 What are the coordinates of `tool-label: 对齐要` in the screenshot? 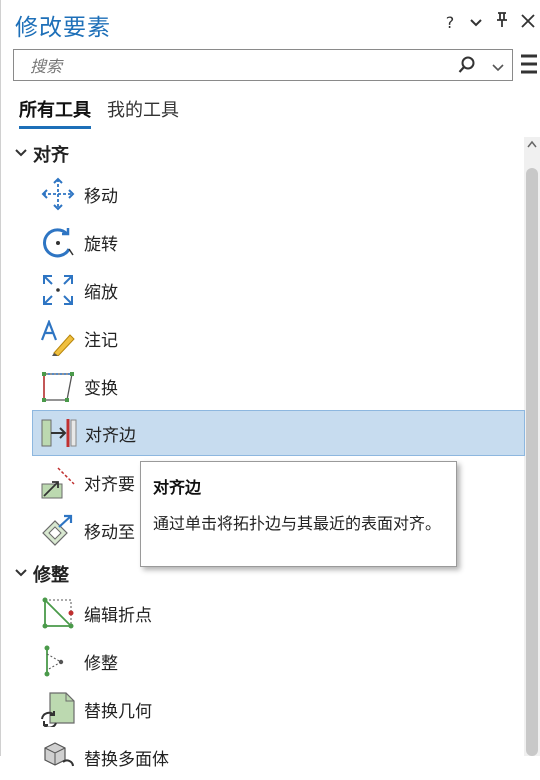 It's located at (109, 484).